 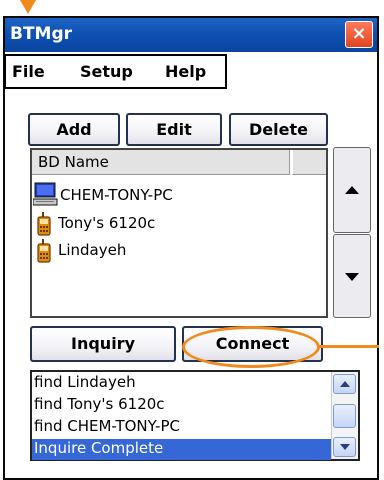 What do you see at coordinates (116, 195) in the screenshot?
I see `list-item: CHEM-TONY-PC` at bounding box center [116, 195].